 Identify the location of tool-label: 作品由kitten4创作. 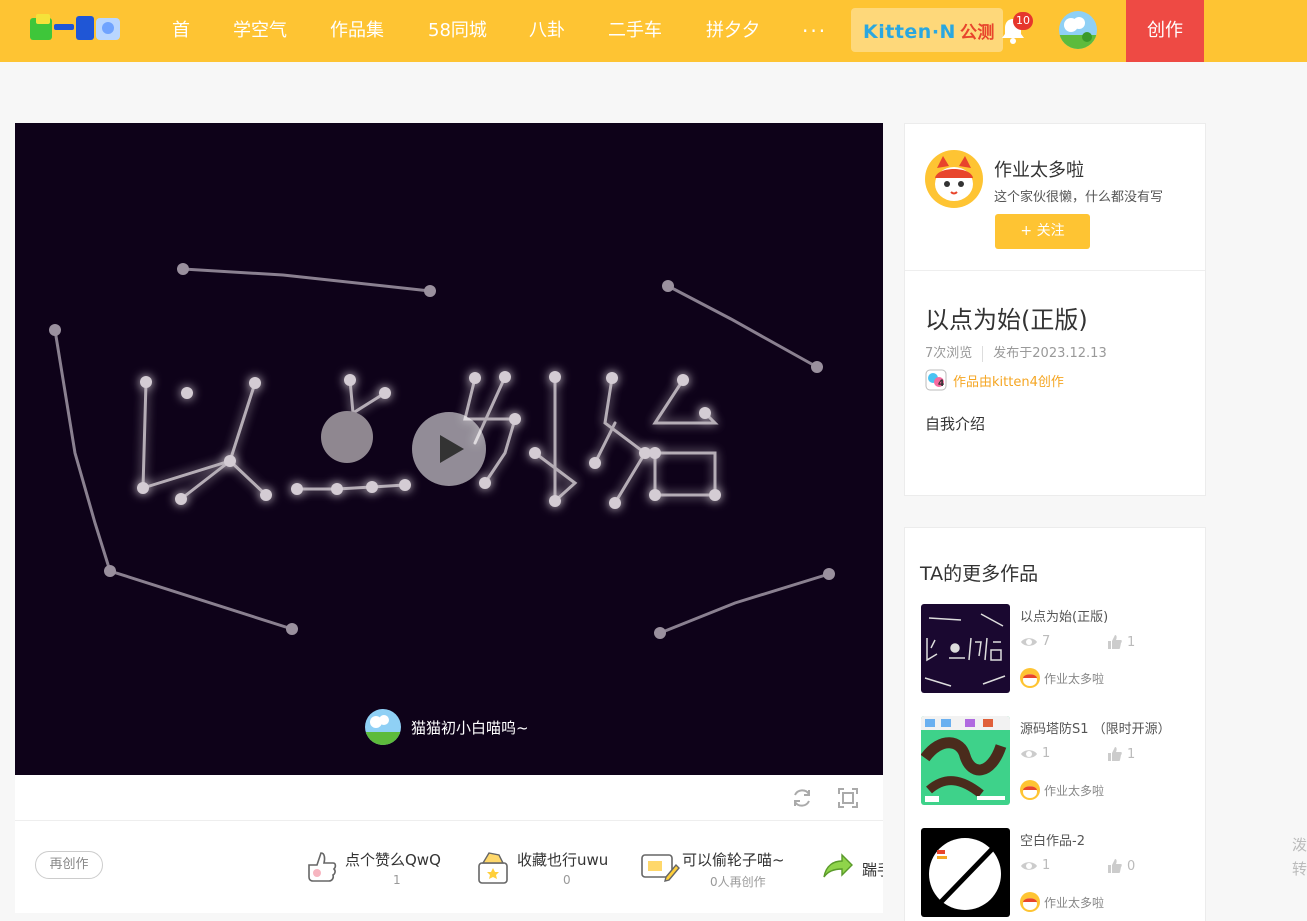
(1008, 382).